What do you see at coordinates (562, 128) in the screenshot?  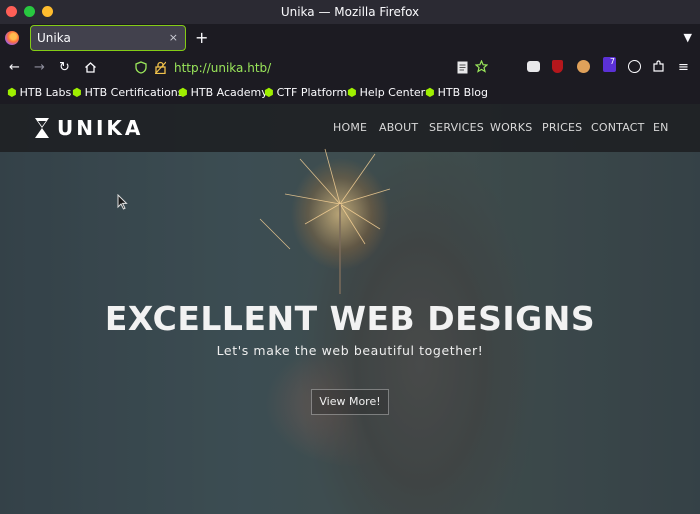 I see `nav-prices: PRICES` at bounding box center [562, 128].